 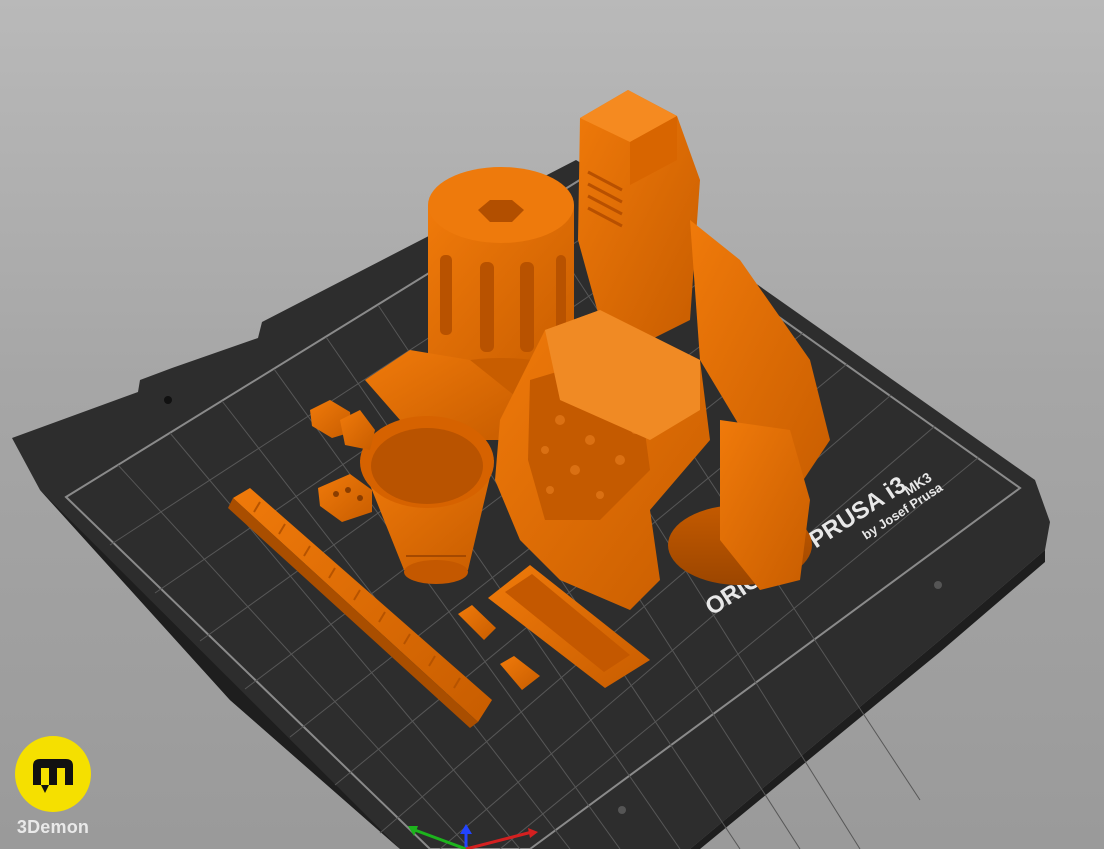 What do you see at coordinates (53, 827) in the screenshot?
I see `brand-name: 3Demon` at bounding box center [53, 827].